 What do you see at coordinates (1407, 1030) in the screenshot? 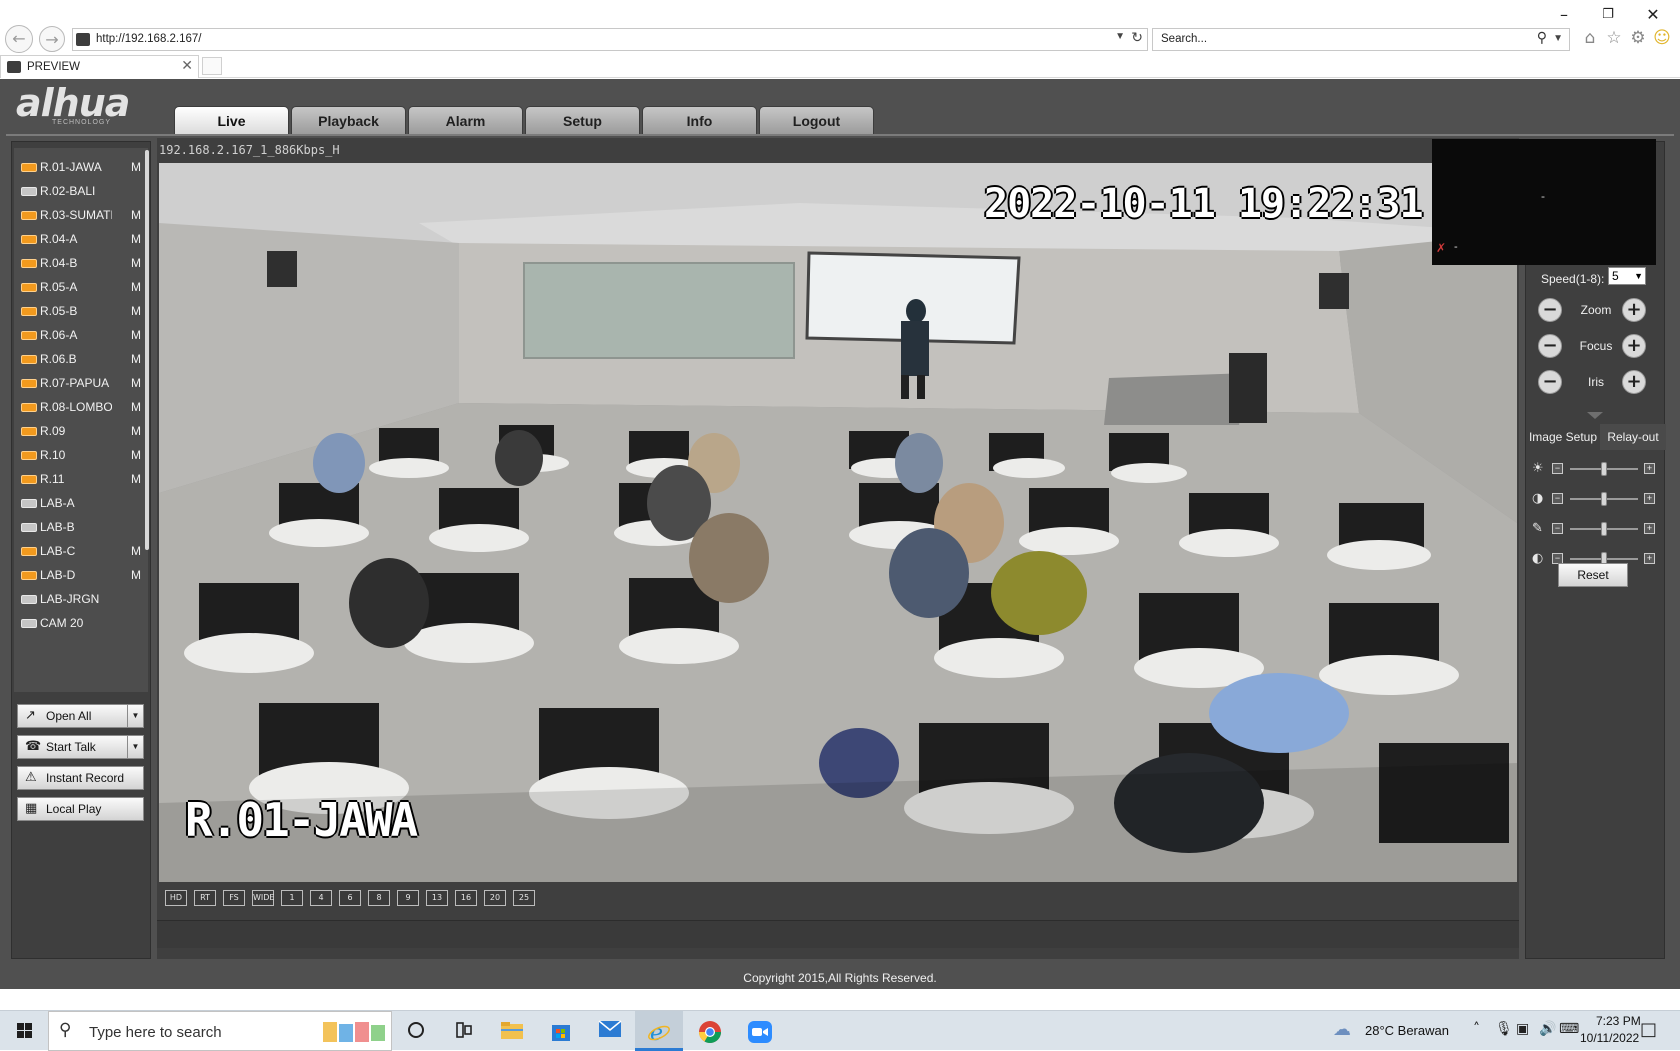
I see `weather-text: 28°C Berawan` at bounding box center [1407, 1030].